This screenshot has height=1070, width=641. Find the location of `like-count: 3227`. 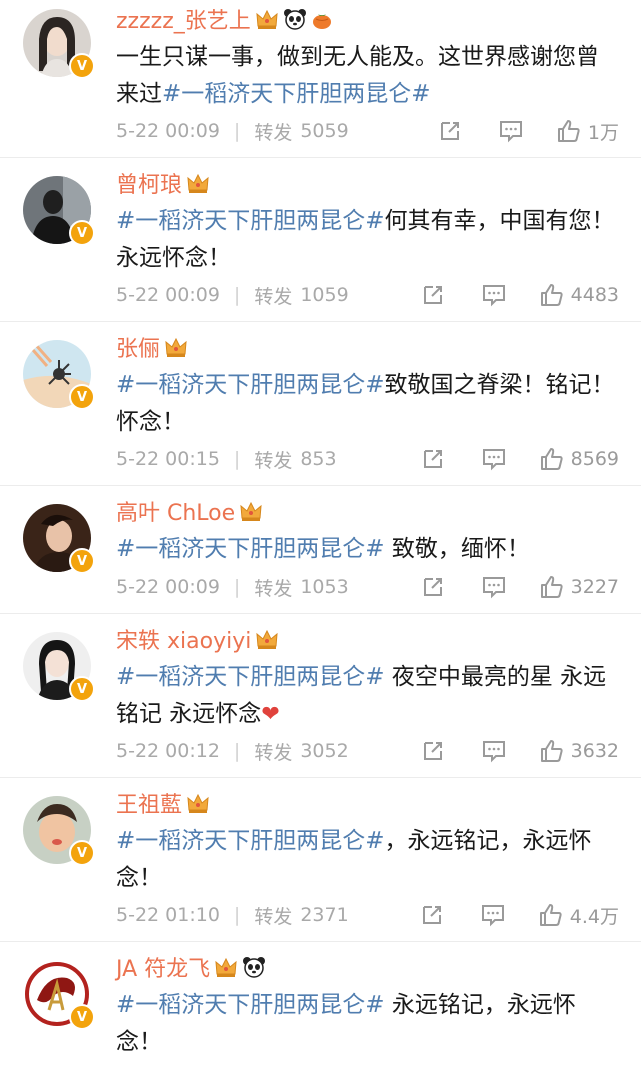

like-count: 3227 is located at coordinates (594, 587).